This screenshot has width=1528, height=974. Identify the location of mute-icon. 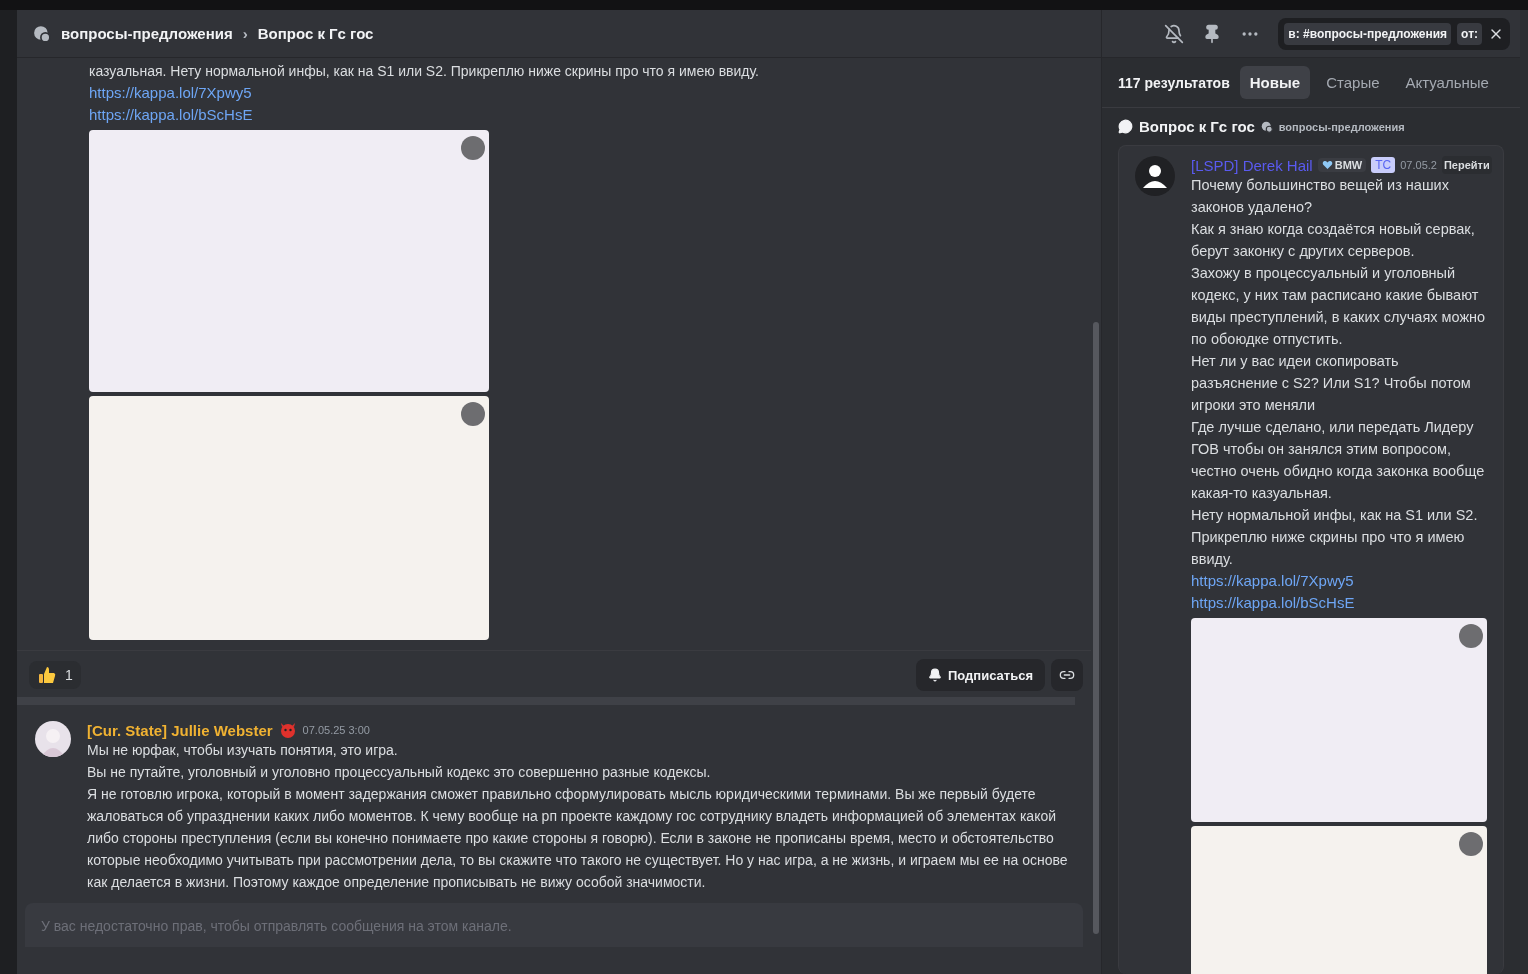
(1174, 33).